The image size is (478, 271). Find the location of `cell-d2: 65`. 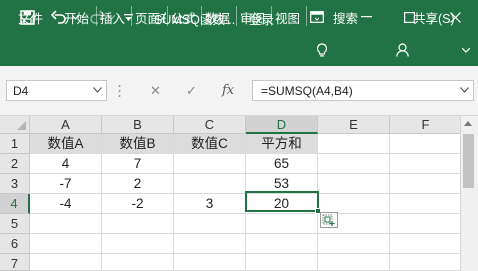

cell-d2: 65 is located at coordinates (282, 164).